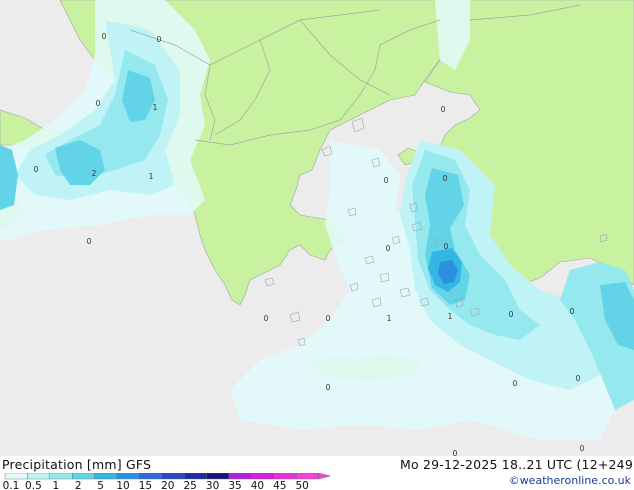  Describe the element at coordinates (324, 476) in the screenshot. I see `legend-arrow` at that location.